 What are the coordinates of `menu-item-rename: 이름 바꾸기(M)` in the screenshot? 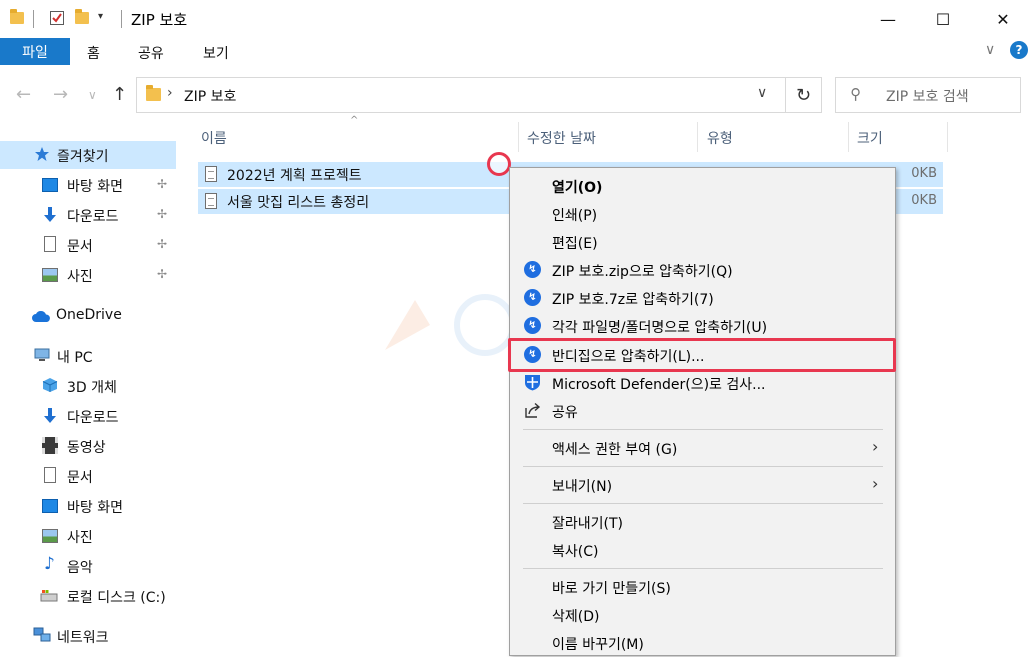 It's located at (702, 643).